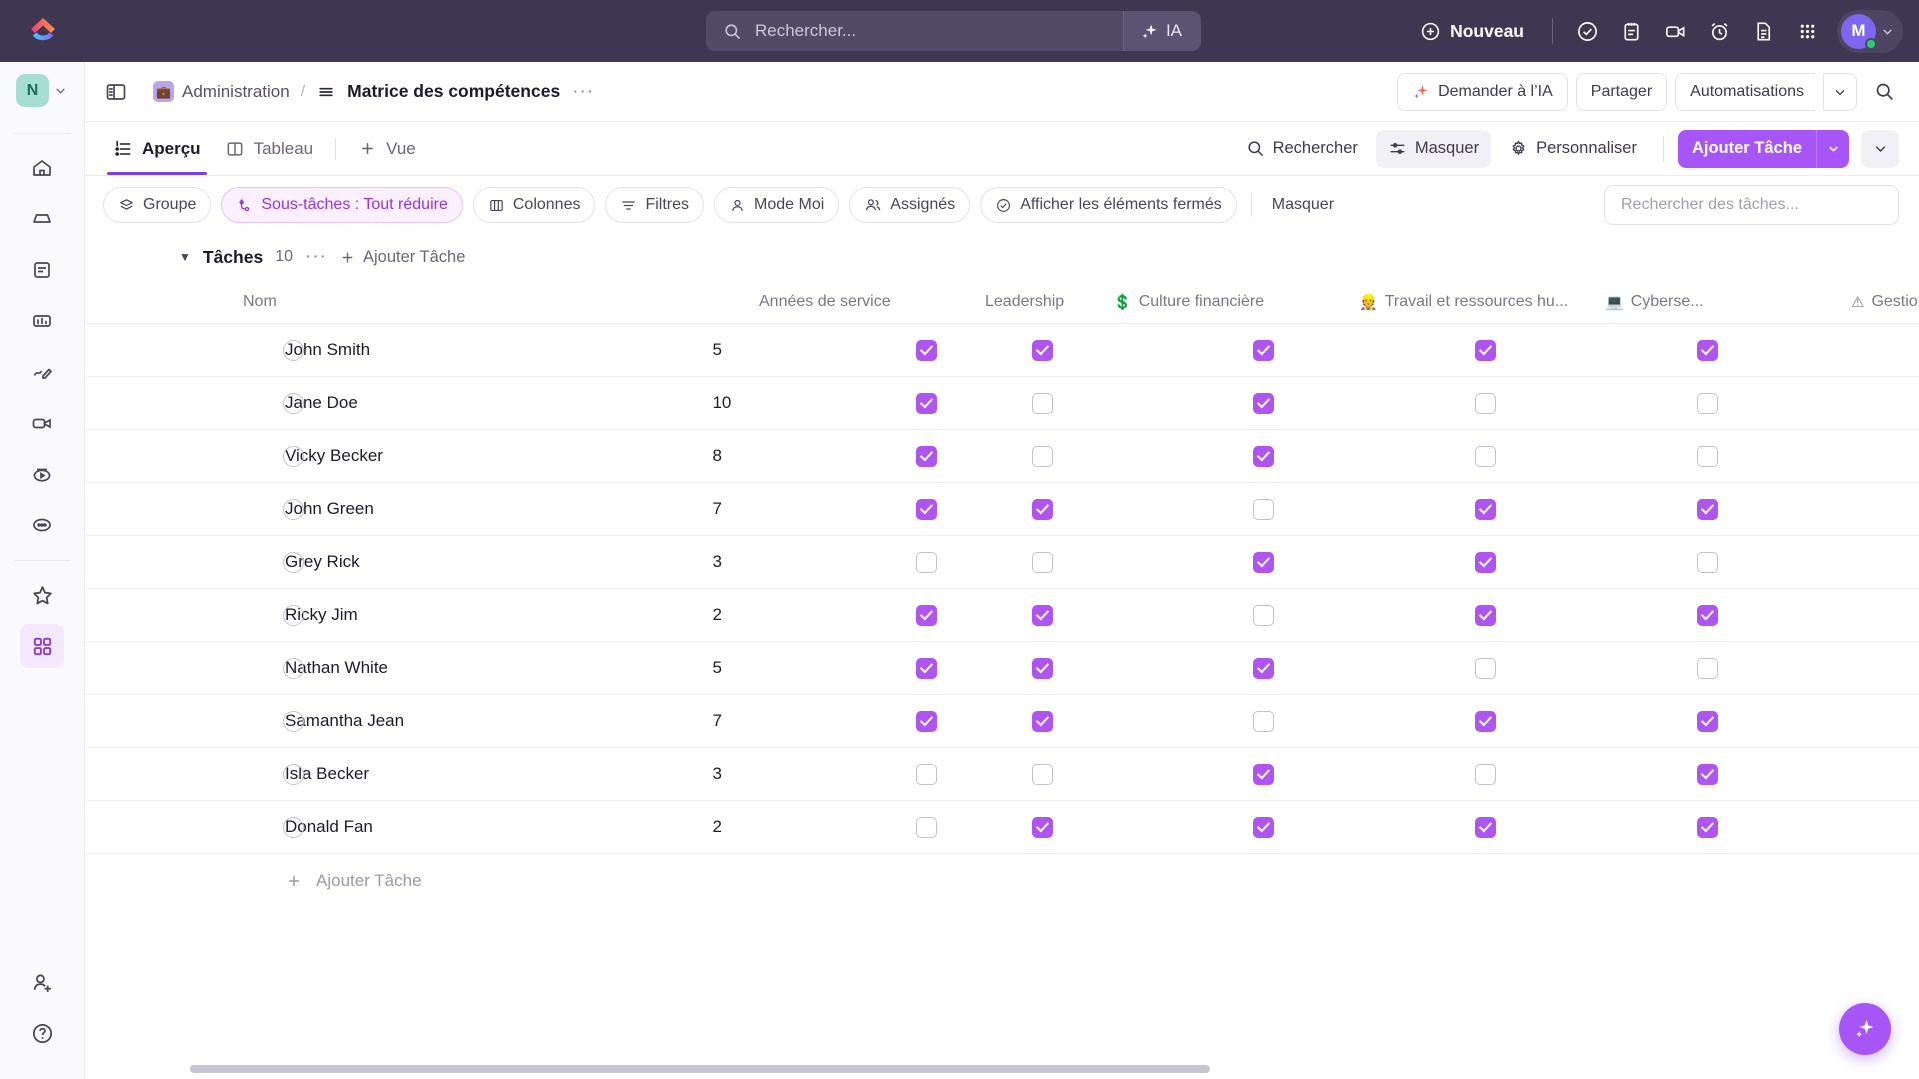  Describe the element at coordinates (814, 456) in the screenshot. I see `years-of-service-cell: 8` at that location.